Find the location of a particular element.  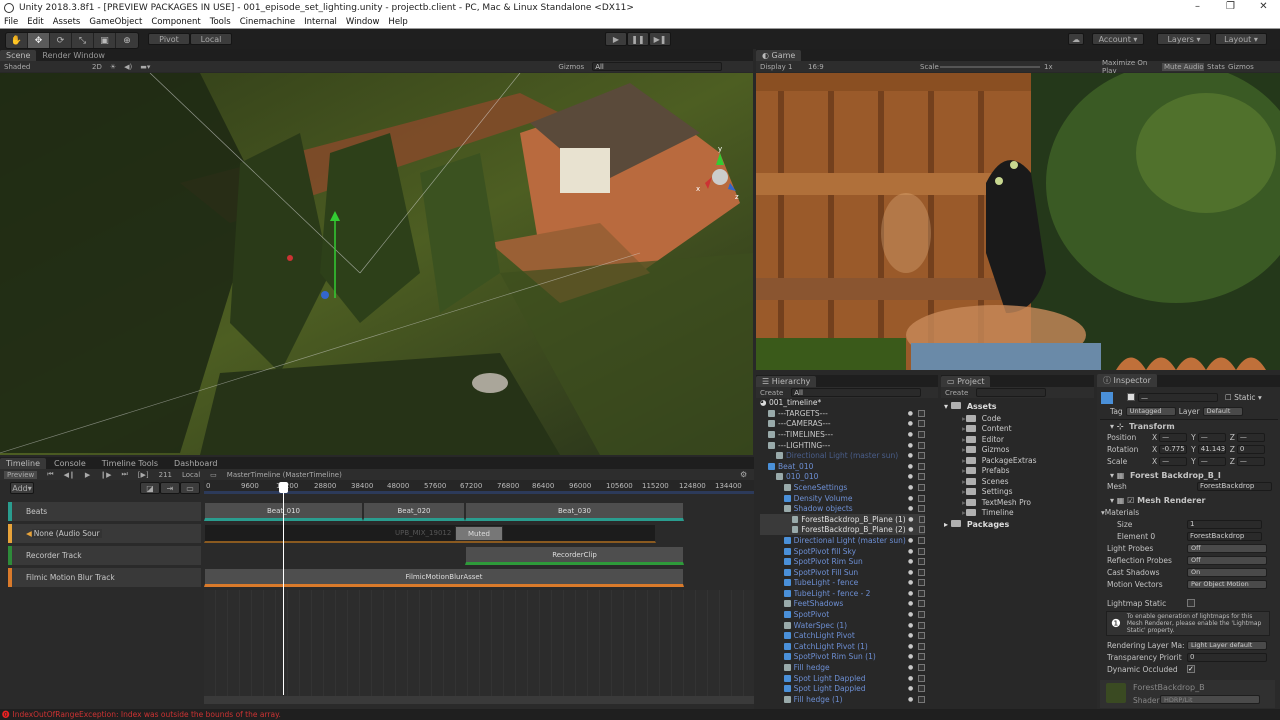

rendering-layer-dropdown: Light Layer default is located at coordinates (1227, 645).